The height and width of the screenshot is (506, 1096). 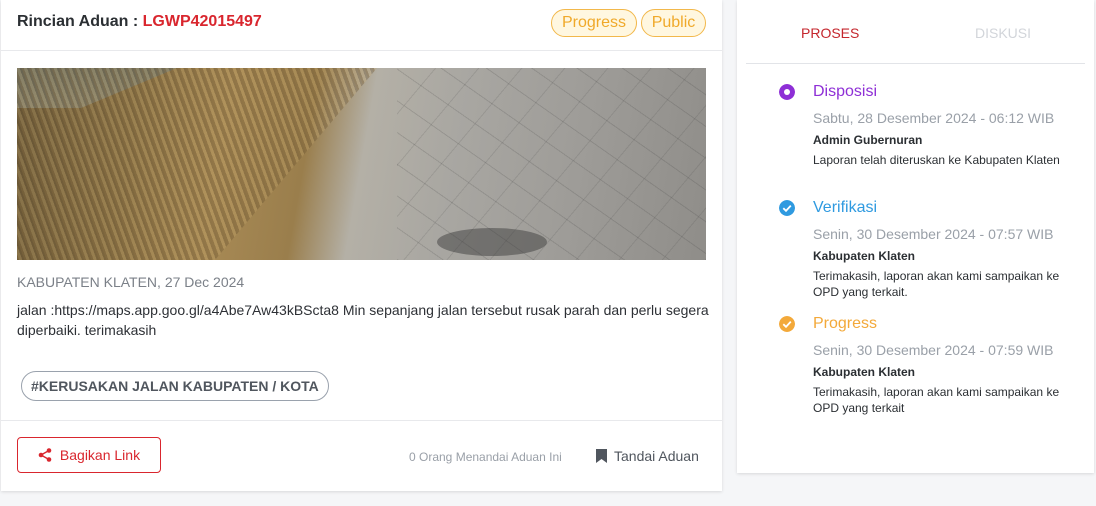 What do you see at coordinates (845, 323) in the screenshot?
I see `timeline-status: Progress` at bounding box center [845, 323].